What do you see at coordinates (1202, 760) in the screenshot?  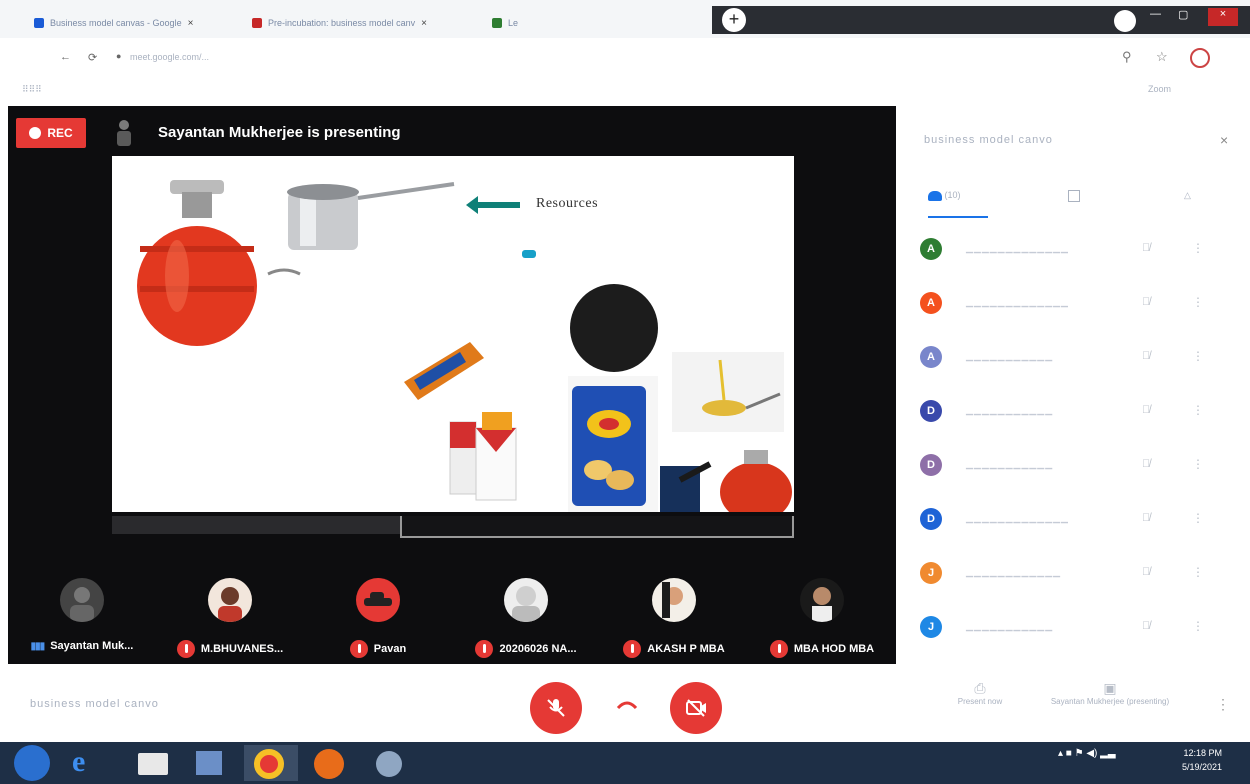 I see `system-clock: 12:18 PM 5/19/2021` at bounding box center [1202, 760].